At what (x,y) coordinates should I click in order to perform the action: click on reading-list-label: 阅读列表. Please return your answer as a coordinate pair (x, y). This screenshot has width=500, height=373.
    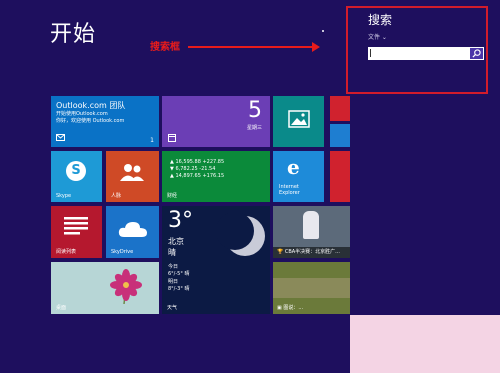
    Looking at the image, I should click on (66, 252).